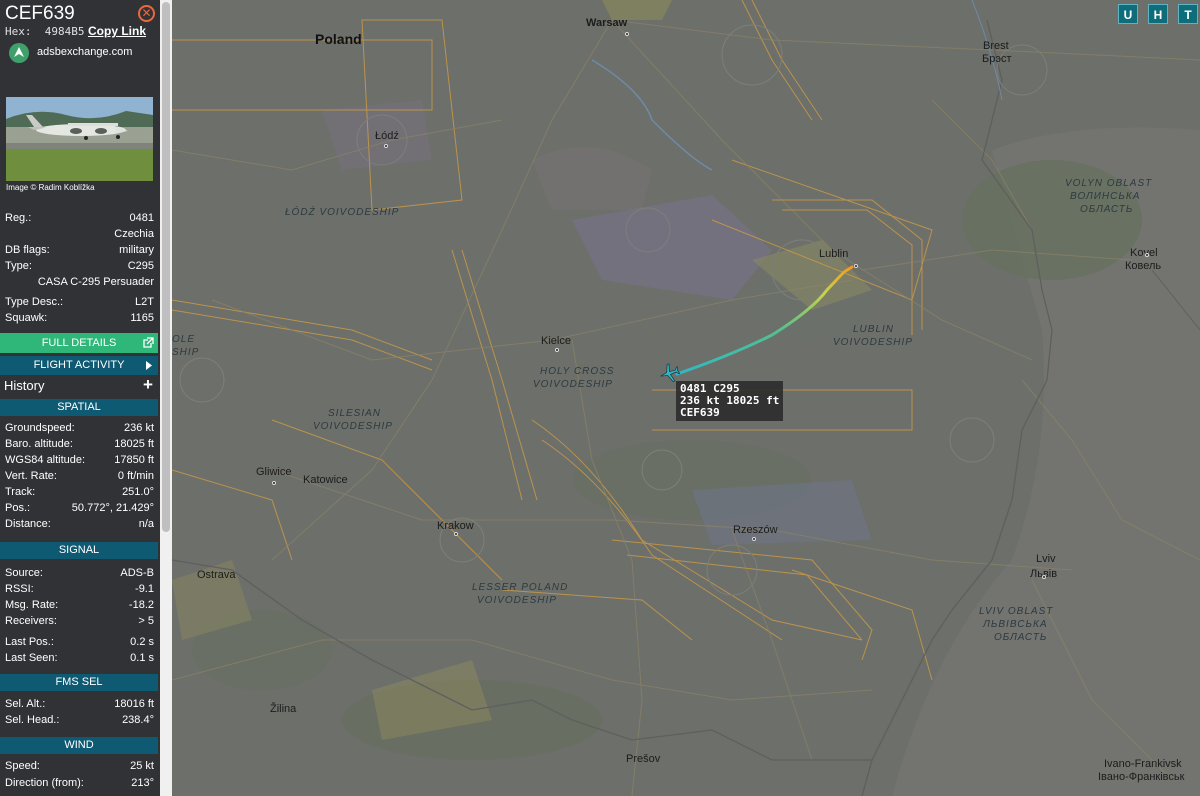 The image size is (1200, 796). Describe the element at coordinates (355, 413) in the screenshot. I see `region-silesian: SILESIAN` at that location.